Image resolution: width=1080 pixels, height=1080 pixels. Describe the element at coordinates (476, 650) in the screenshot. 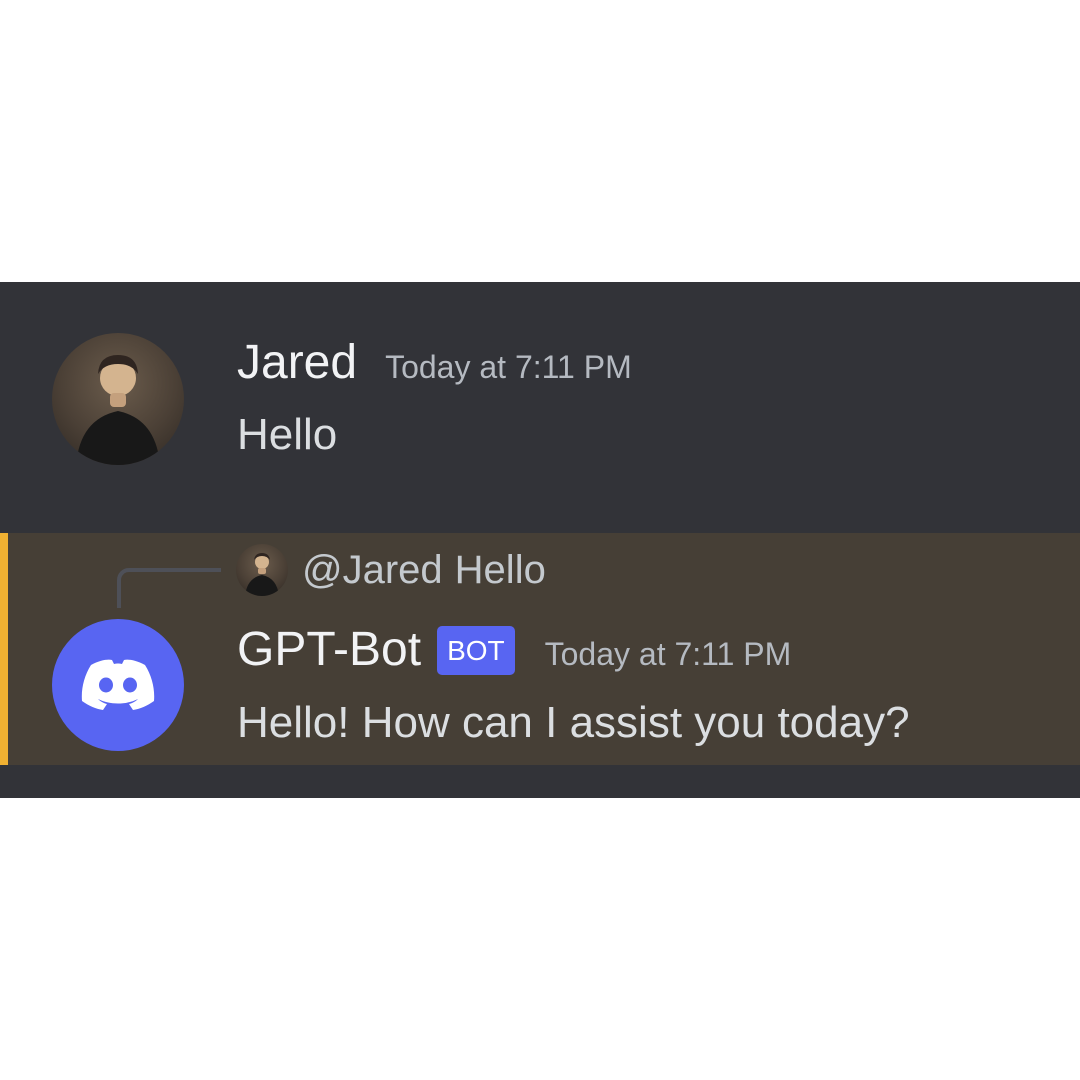

I see `bot-badge: BOT` at that location.